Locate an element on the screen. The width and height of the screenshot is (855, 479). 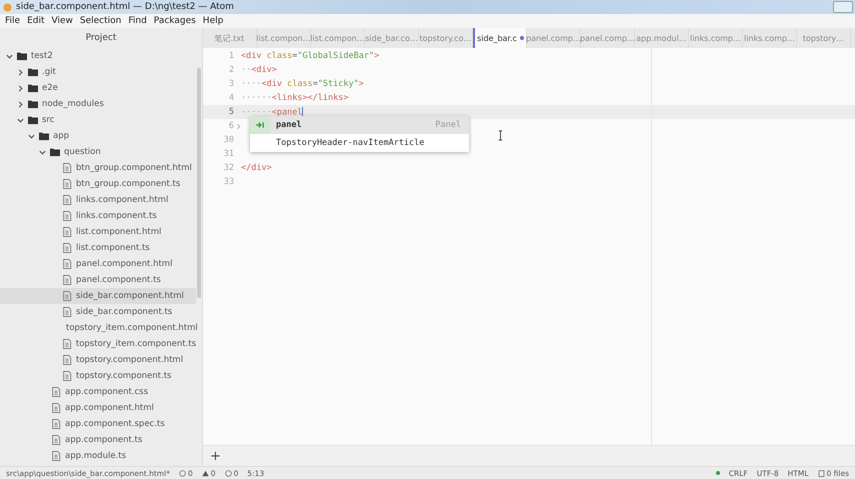
tree-item: test2 is located at coordinates (98, 56).